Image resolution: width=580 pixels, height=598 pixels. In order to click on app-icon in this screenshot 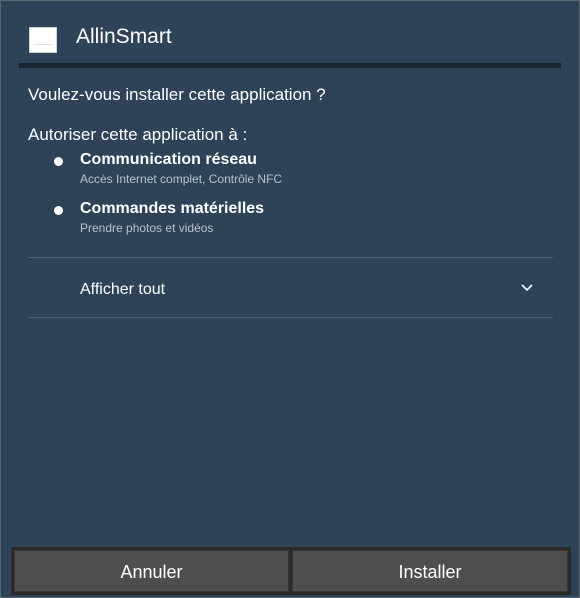, I will do `click(43, 40)`.